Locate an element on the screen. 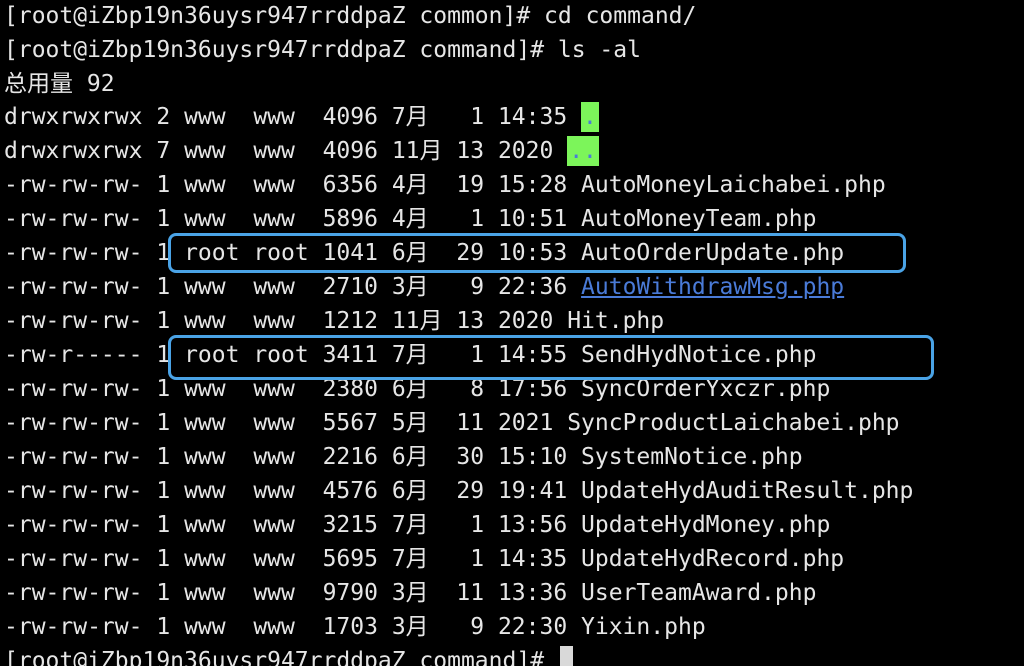 This screenshot has height=666, width=1024. listing-month: 4月 is located at coordinates (417, 185).